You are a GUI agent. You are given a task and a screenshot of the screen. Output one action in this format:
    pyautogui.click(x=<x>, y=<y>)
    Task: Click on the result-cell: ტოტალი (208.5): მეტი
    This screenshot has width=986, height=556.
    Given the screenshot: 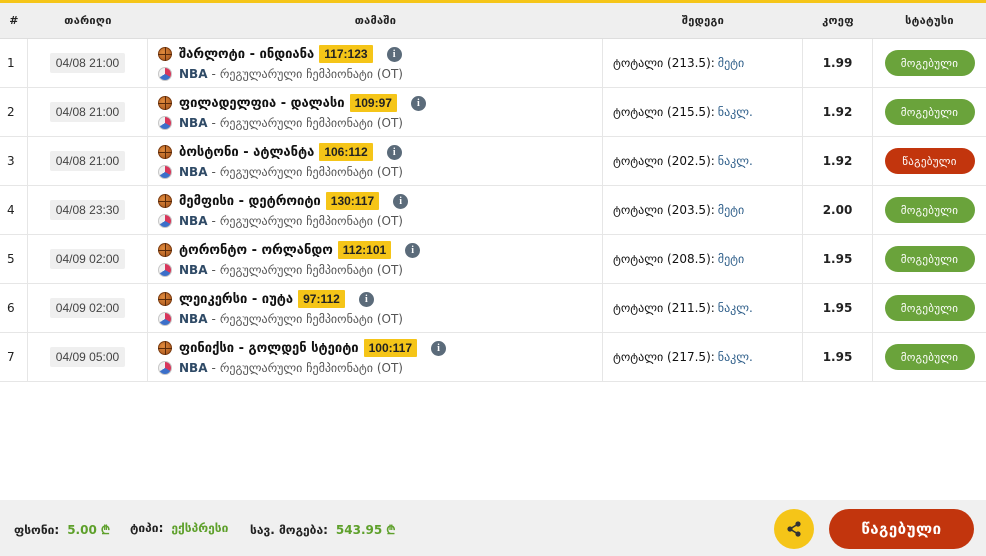 What is the action you would take?
    pyautogui.click(x=703, y=259)
    